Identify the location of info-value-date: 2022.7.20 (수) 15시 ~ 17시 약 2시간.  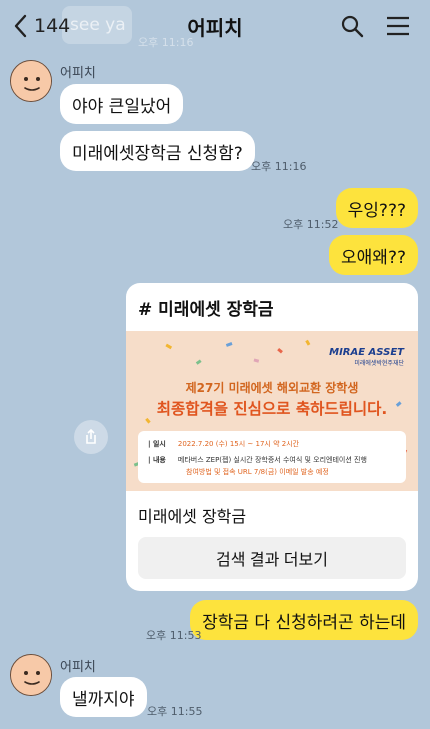
(238, 444).